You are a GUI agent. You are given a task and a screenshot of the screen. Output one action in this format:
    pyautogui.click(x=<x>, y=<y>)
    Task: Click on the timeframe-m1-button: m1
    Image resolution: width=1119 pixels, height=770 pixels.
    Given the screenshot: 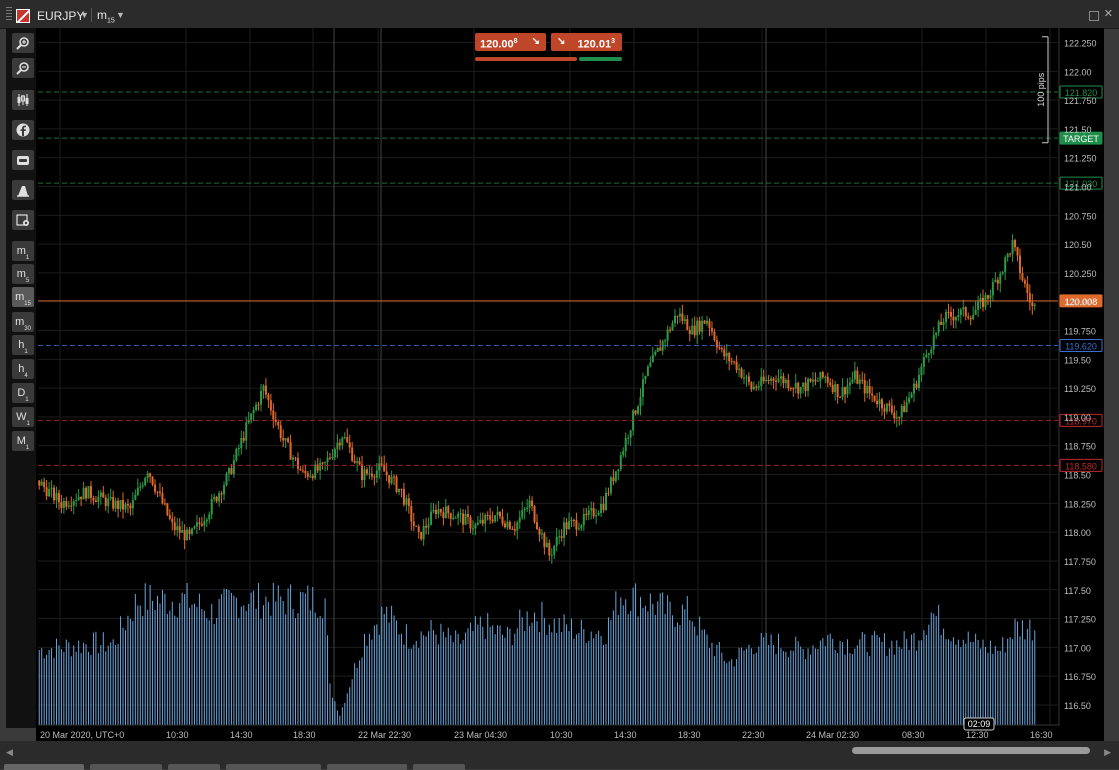 What is the action you would take?
    pyautogui.click(x=23, y=251)
    